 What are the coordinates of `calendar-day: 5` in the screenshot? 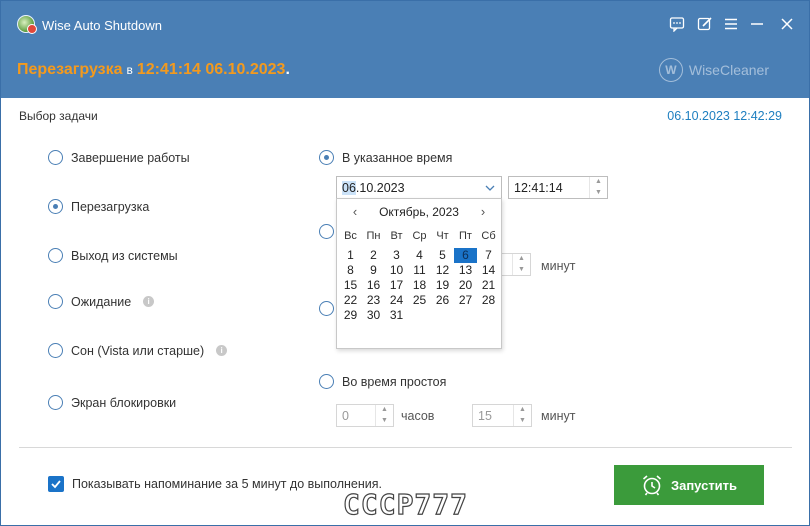 It's located at (442, 255).